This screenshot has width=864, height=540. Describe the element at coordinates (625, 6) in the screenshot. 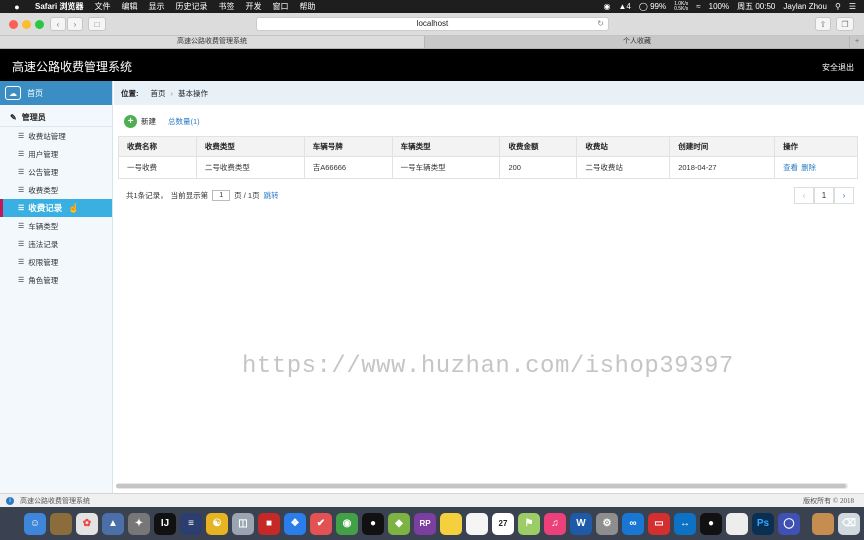

I see `notification-badge-icon: ▲4` at that location.